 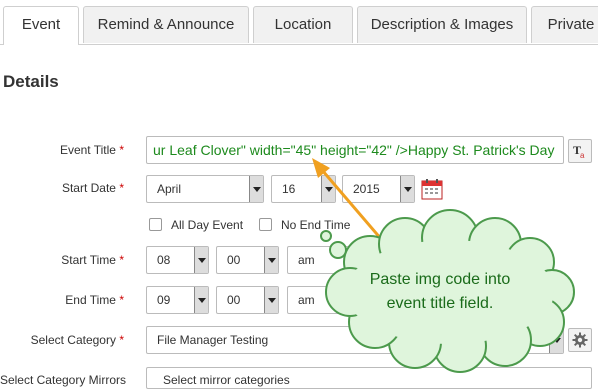 I want to click on callout-text: Paste img code into event title field., so click(x=440, y=292).